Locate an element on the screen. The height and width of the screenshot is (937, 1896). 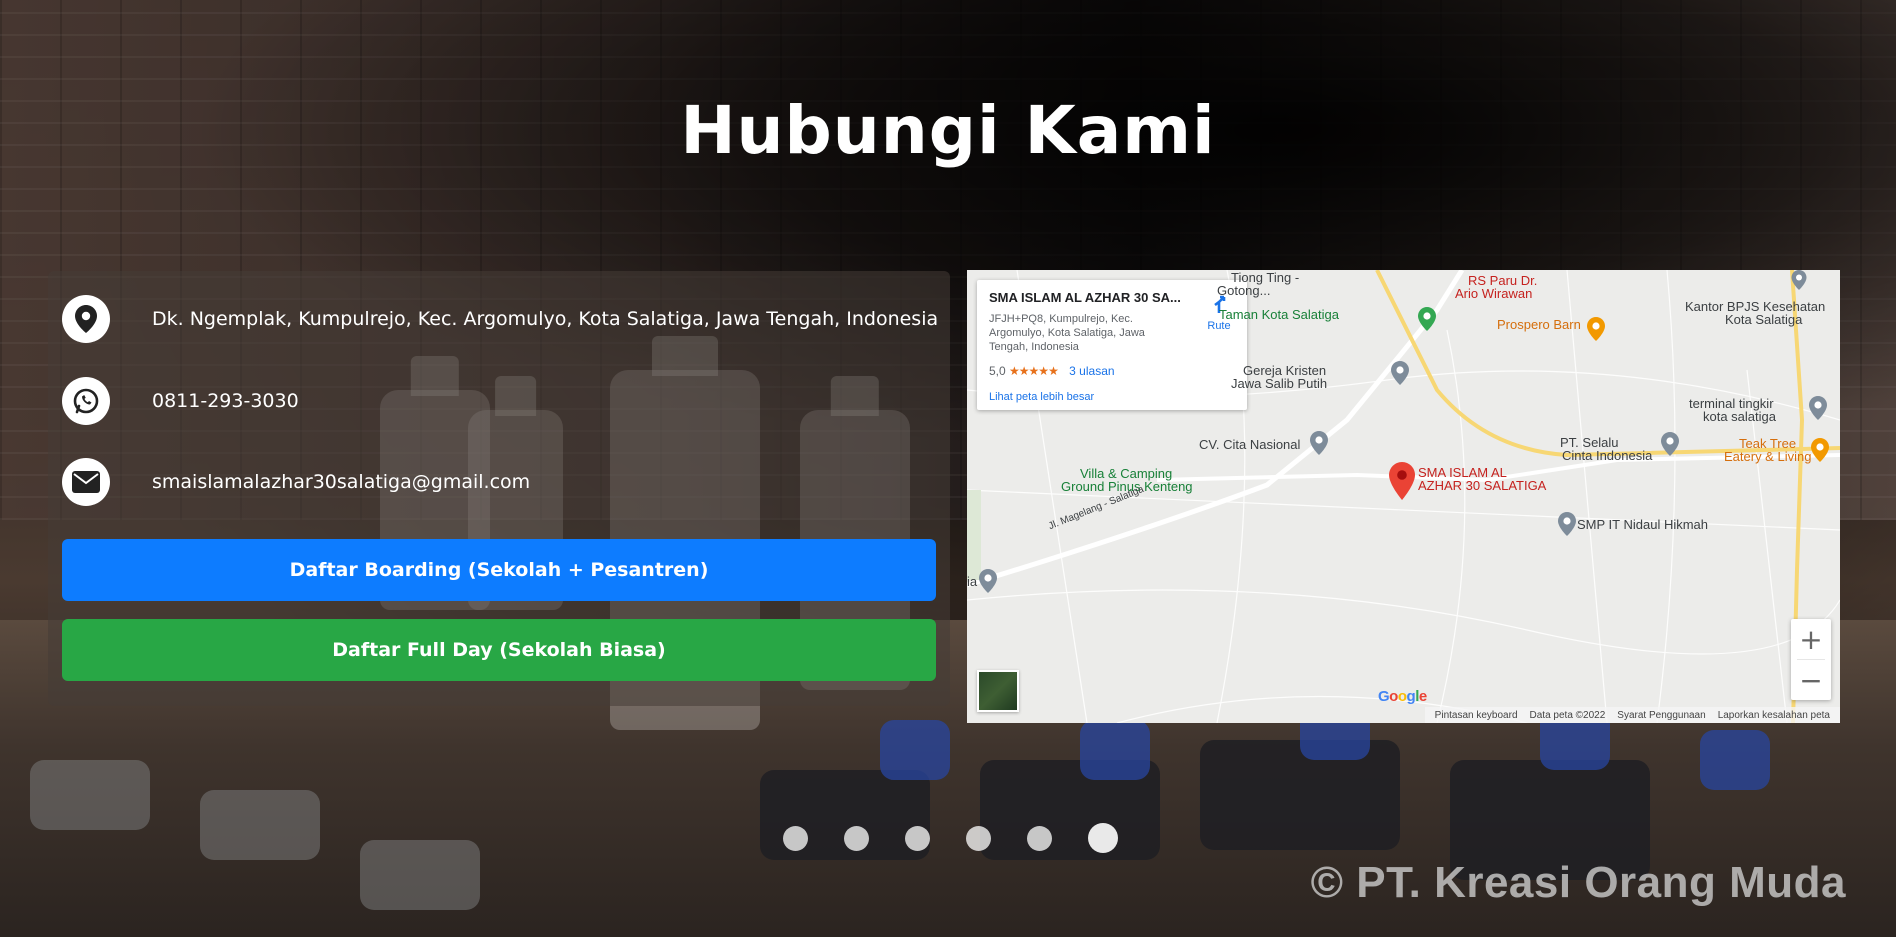
map-label: Taman Kota Salatiga is located at coordinates (1279, 314).